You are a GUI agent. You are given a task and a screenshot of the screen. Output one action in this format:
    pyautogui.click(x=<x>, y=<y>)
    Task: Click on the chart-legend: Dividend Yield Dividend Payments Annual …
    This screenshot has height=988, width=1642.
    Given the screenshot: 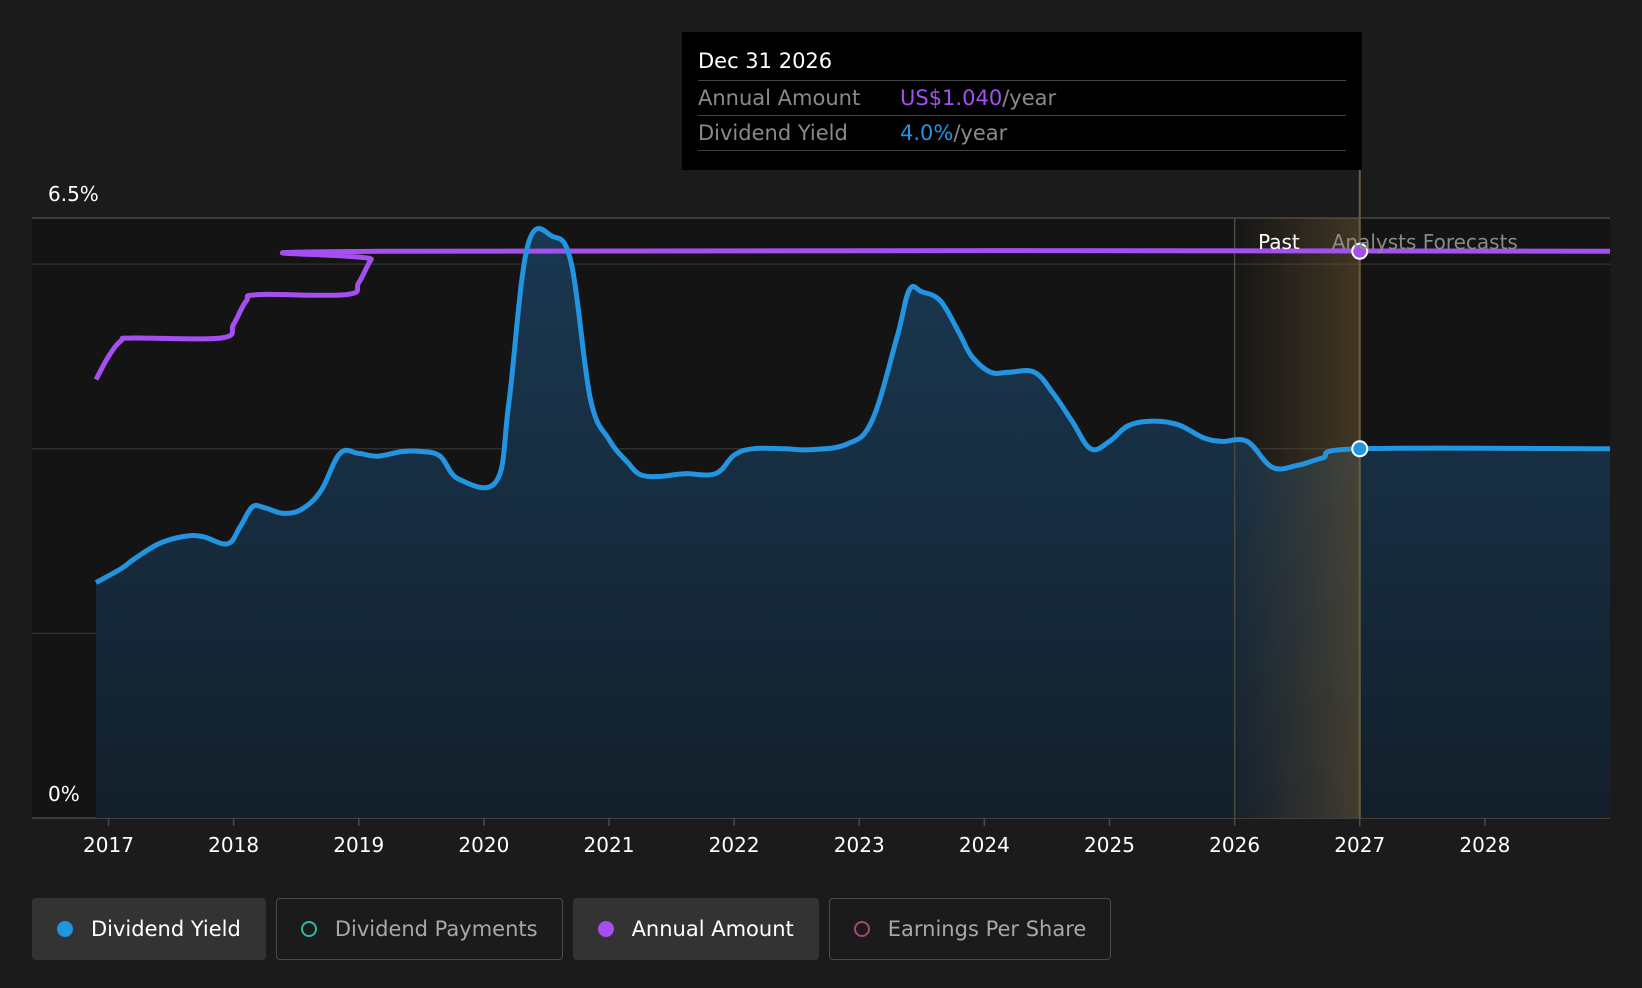 What is the action you would take?
    pyautogui.click(x=572, y=930)
    